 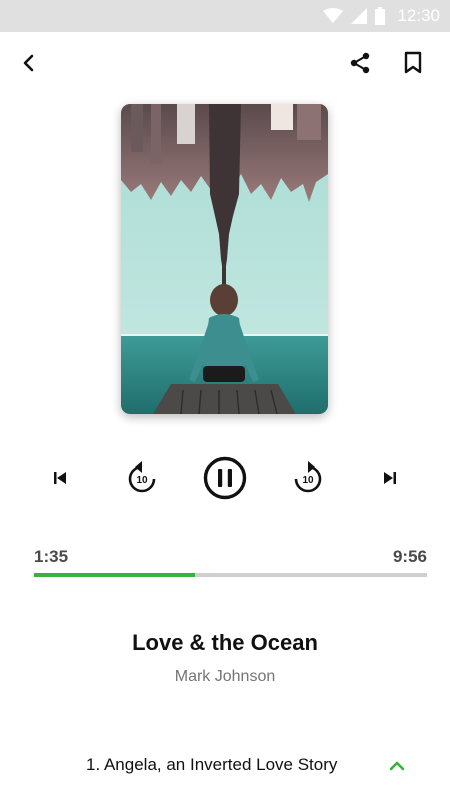 I want to click on bookmark-button, so click(x=413, y=63).